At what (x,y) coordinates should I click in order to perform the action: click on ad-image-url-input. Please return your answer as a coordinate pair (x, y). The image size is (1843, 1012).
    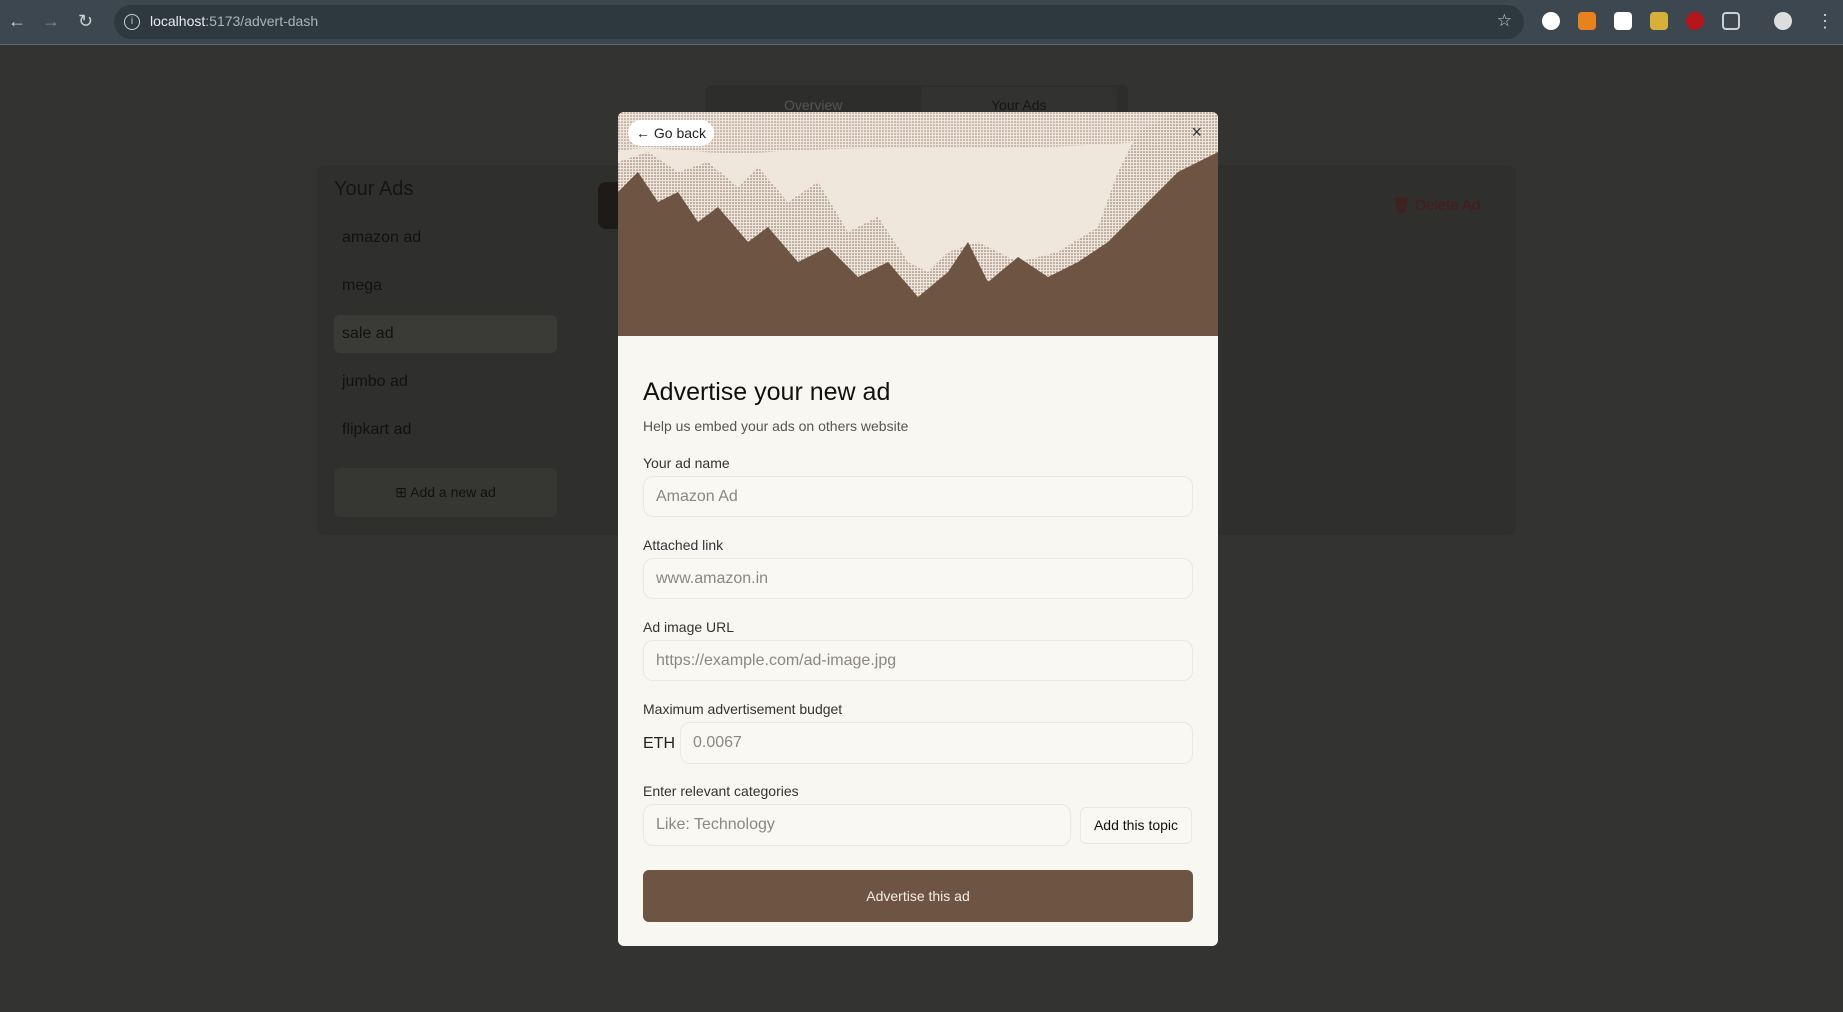
    Looking at the image, I should click on (918, 660).